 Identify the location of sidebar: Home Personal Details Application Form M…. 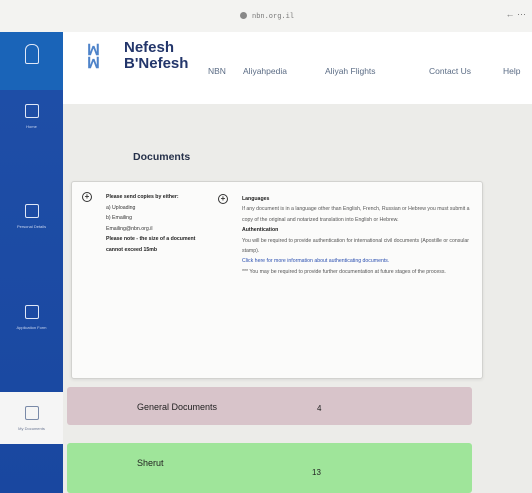
(31, 262).